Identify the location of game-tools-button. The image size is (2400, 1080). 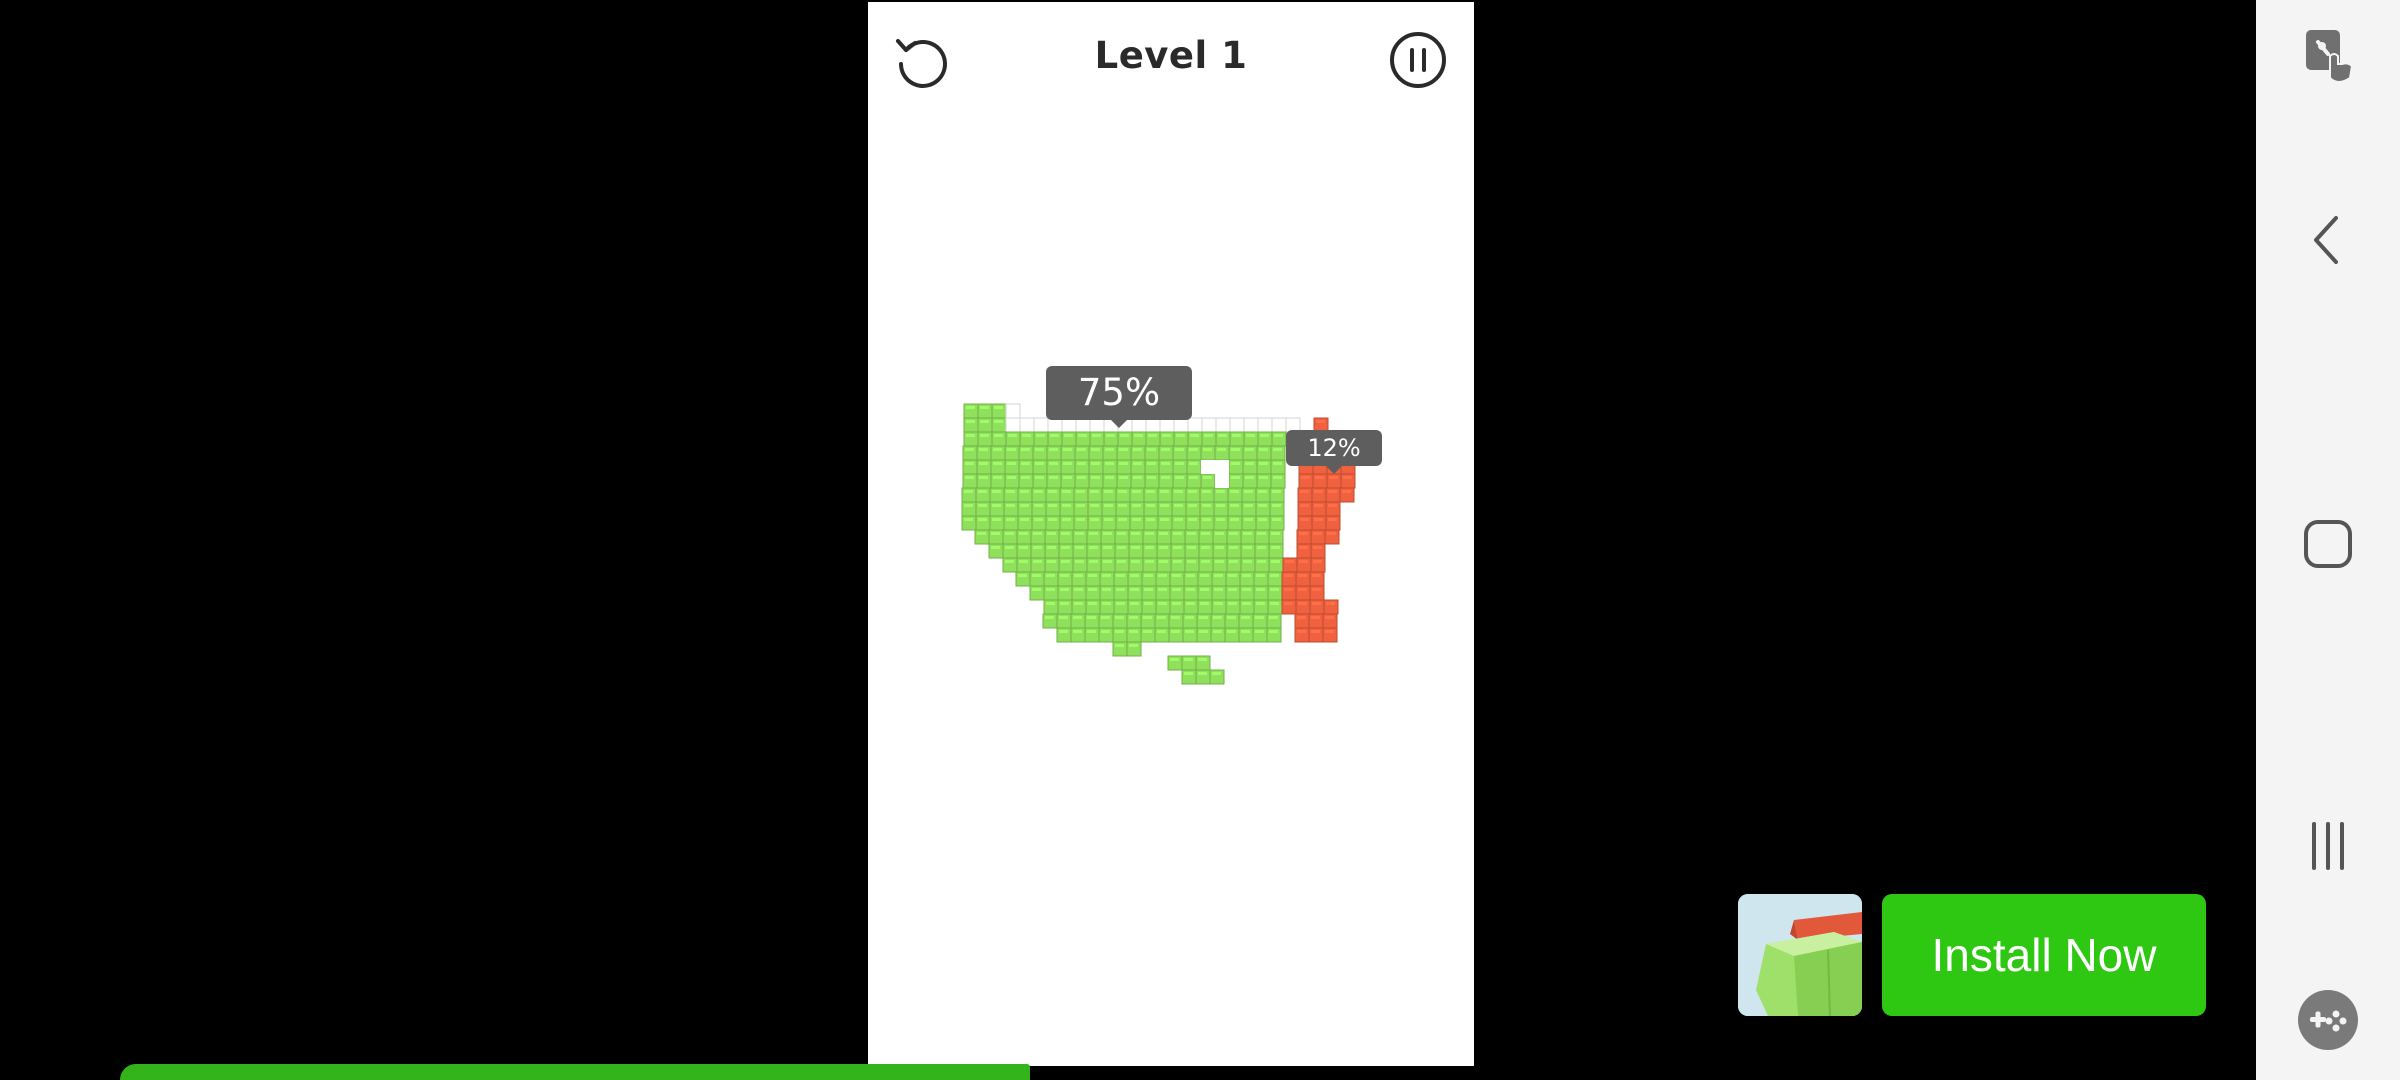
(2328, 1020).